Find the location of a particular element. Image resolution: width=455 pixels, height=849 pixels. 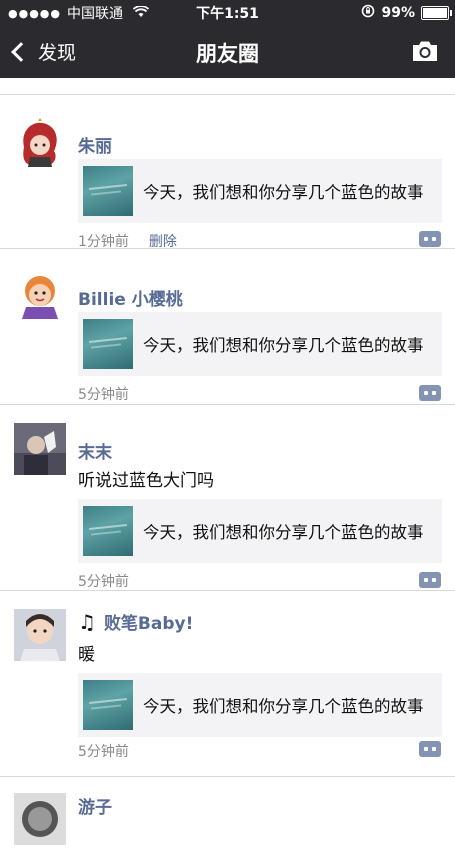

post-author-name: 败笔Baby! is located at coordinates (148, 624).